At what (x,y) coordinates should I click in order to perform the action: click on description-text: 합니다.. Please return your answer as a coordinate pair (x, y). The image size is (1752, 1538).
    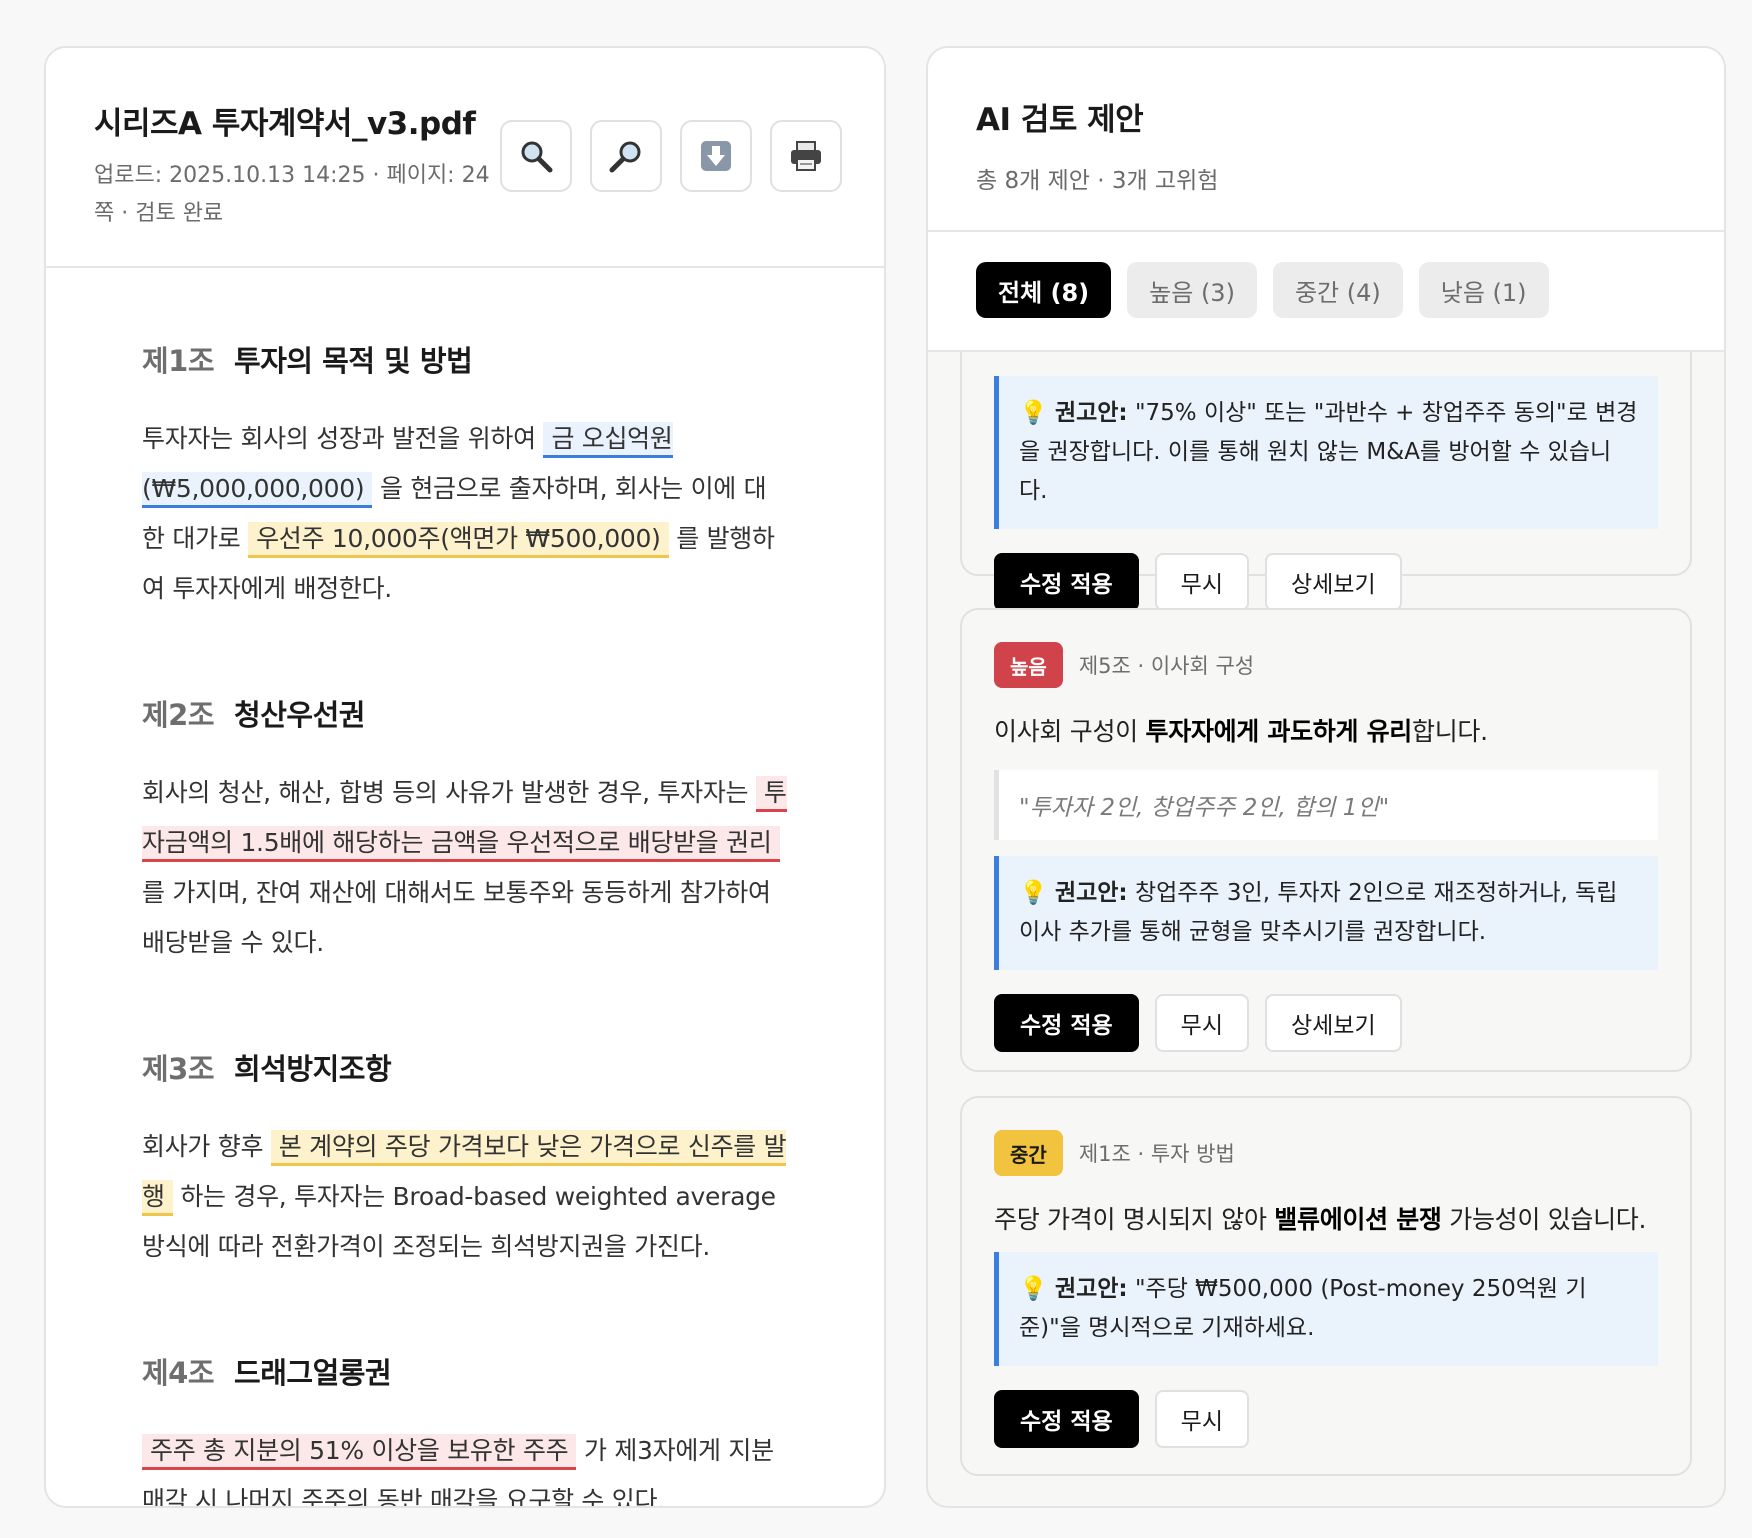
    Looking at the image, I should click on (1450, 731).